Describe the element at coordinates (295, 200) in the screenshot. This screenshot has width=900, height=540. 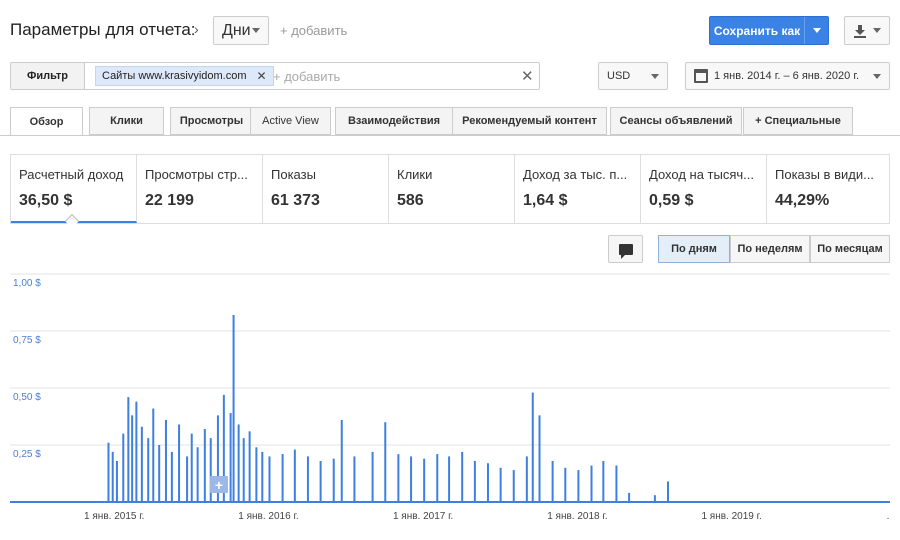
I see `metric-value: 61 373` at that location.